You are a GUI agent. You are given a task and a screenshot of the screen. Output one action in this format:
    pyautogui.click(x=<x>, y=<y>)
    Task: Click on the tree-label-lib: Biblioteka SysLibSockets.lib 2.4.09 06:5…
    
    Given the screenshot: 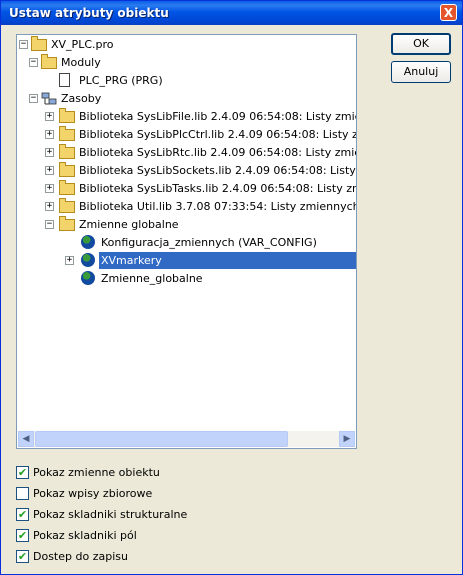 What is the action you would take?
    pyautogui.click(x=217, y=170)
    